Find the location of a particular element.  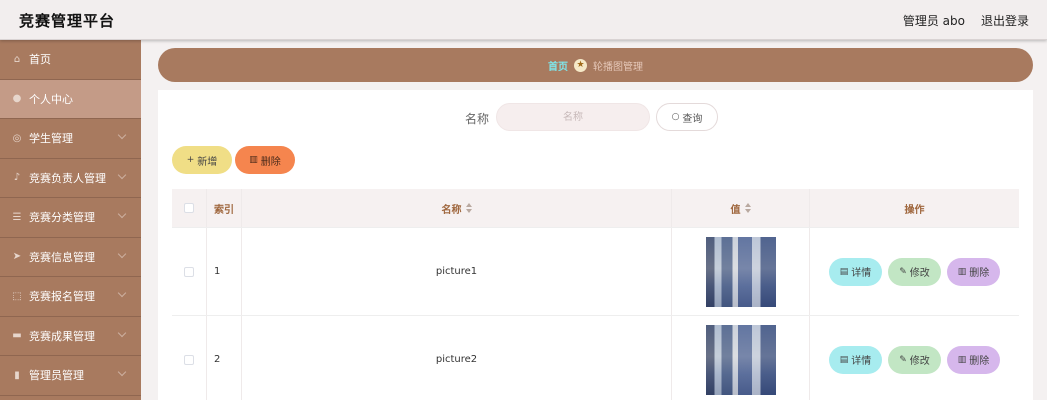

add-button: + 新增 is located at coordinates (202, 160).